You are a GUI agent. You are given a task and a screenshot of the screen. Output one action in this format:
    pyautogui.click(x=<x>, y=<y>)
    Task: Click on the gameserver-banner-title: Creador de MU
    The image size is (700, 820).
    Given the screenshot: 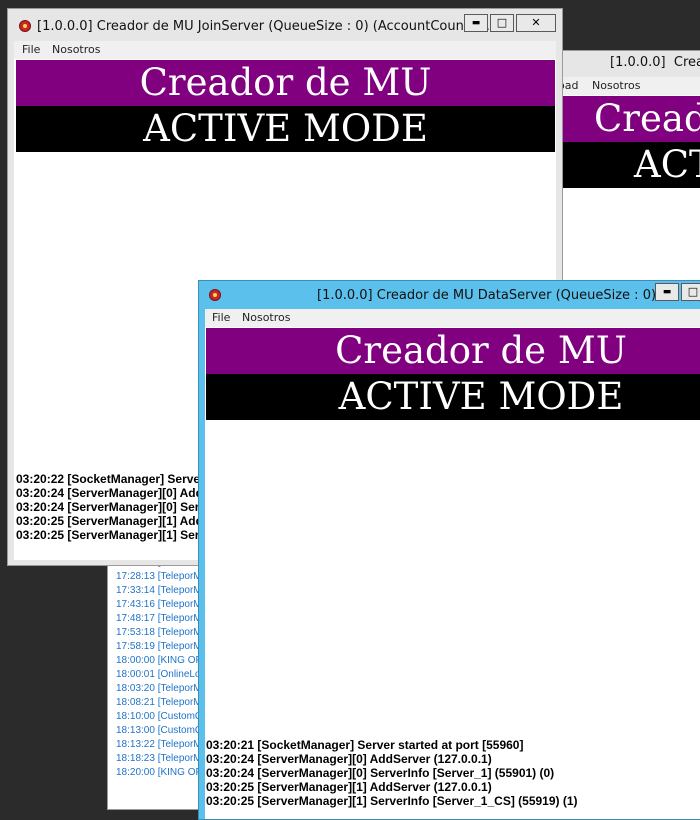 What is the action you would take?
    pyautogui.click(x=631, y=119)
    